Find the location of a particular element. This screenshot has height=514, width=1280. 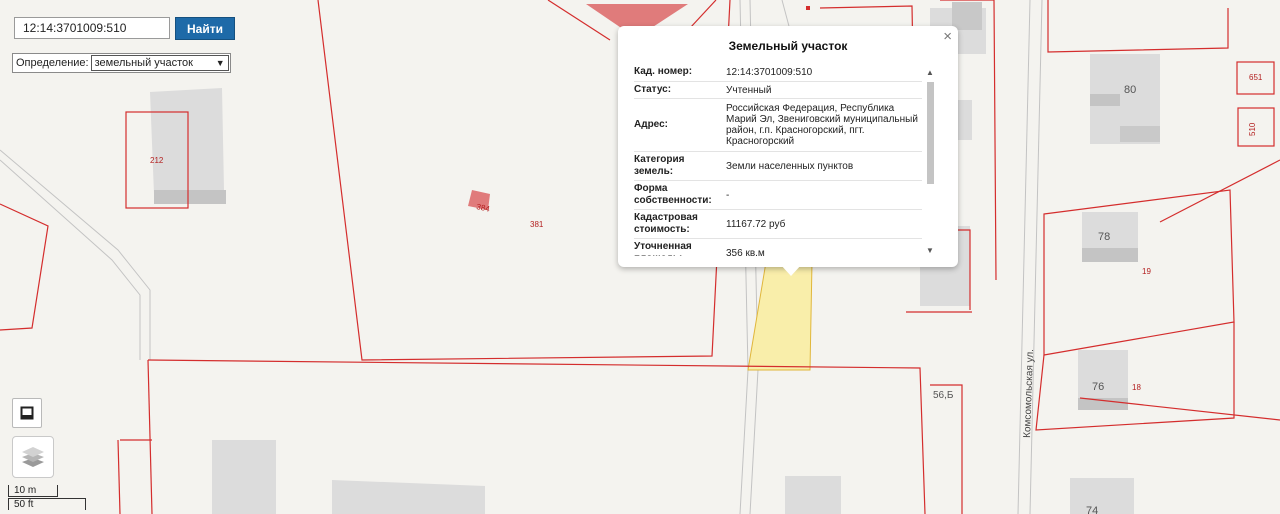

definition-control: Определение: земельный участок ▼ is located at coordinates (121, 63).